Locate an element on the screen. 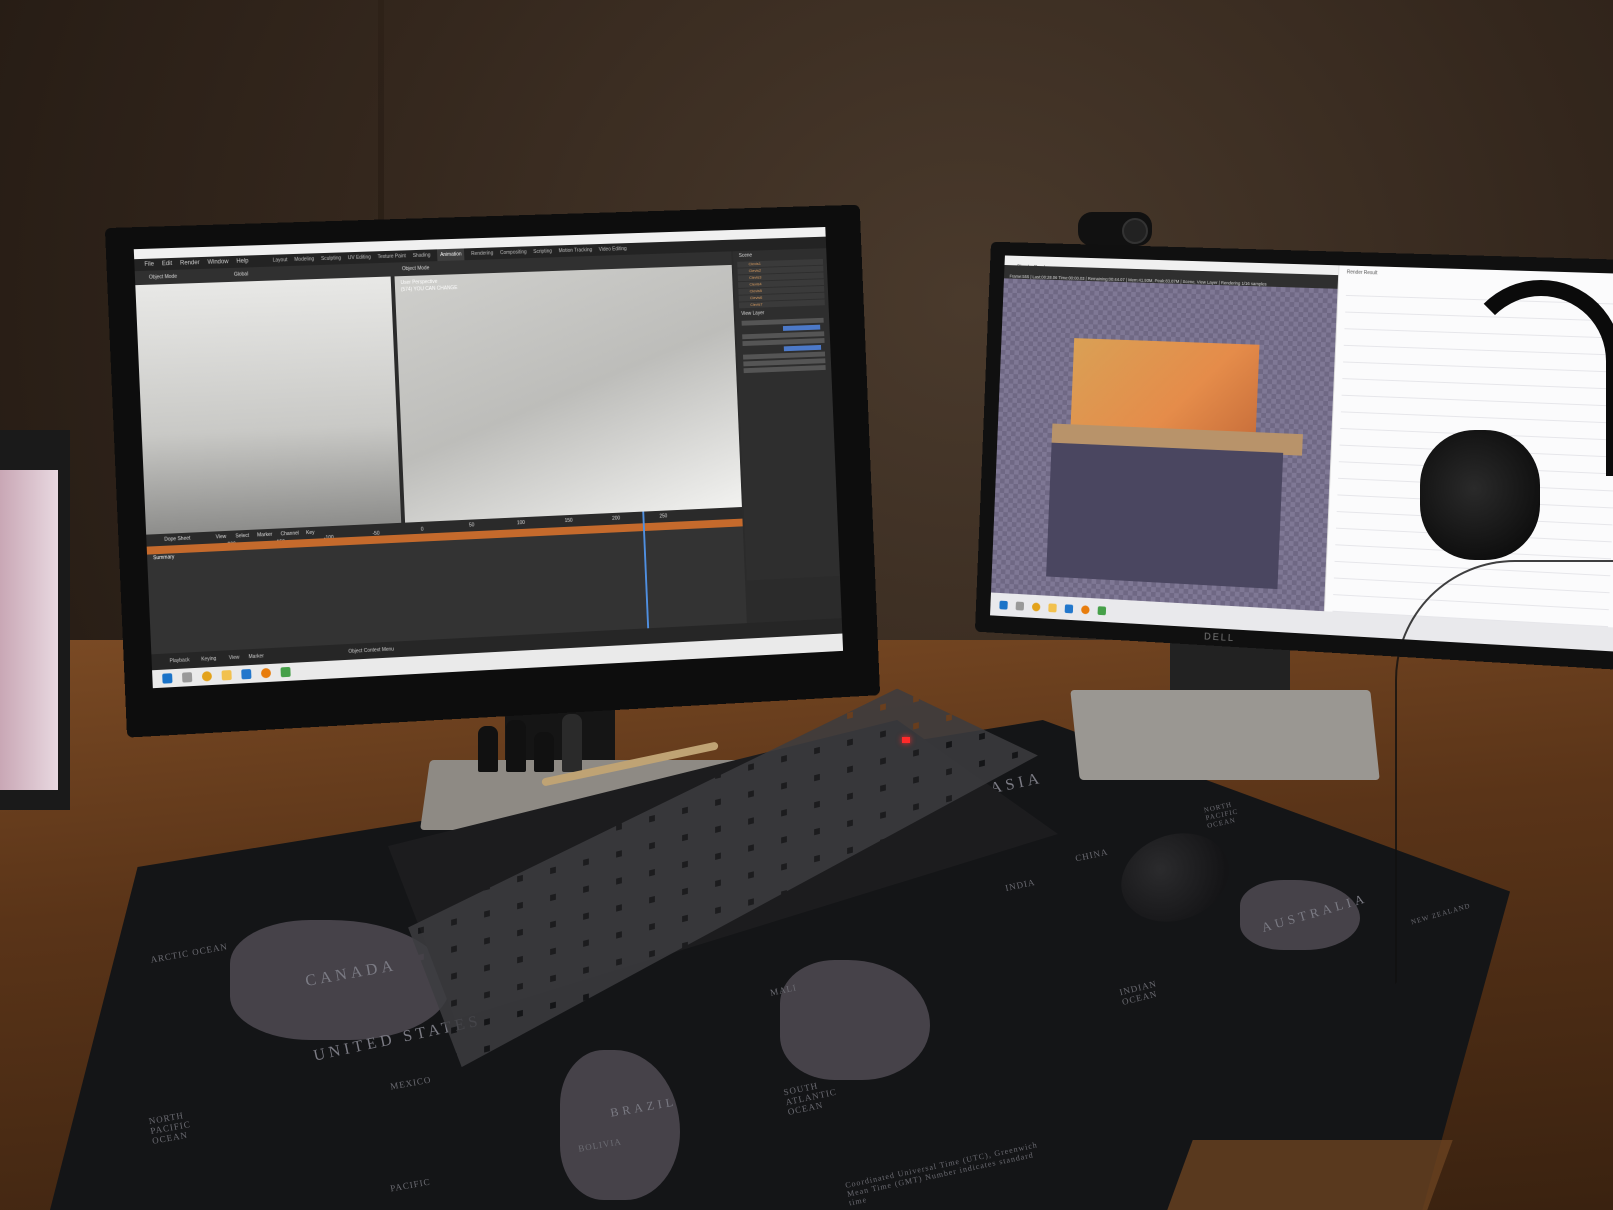  right-monitor-base is located at coordinates (1224, 735).